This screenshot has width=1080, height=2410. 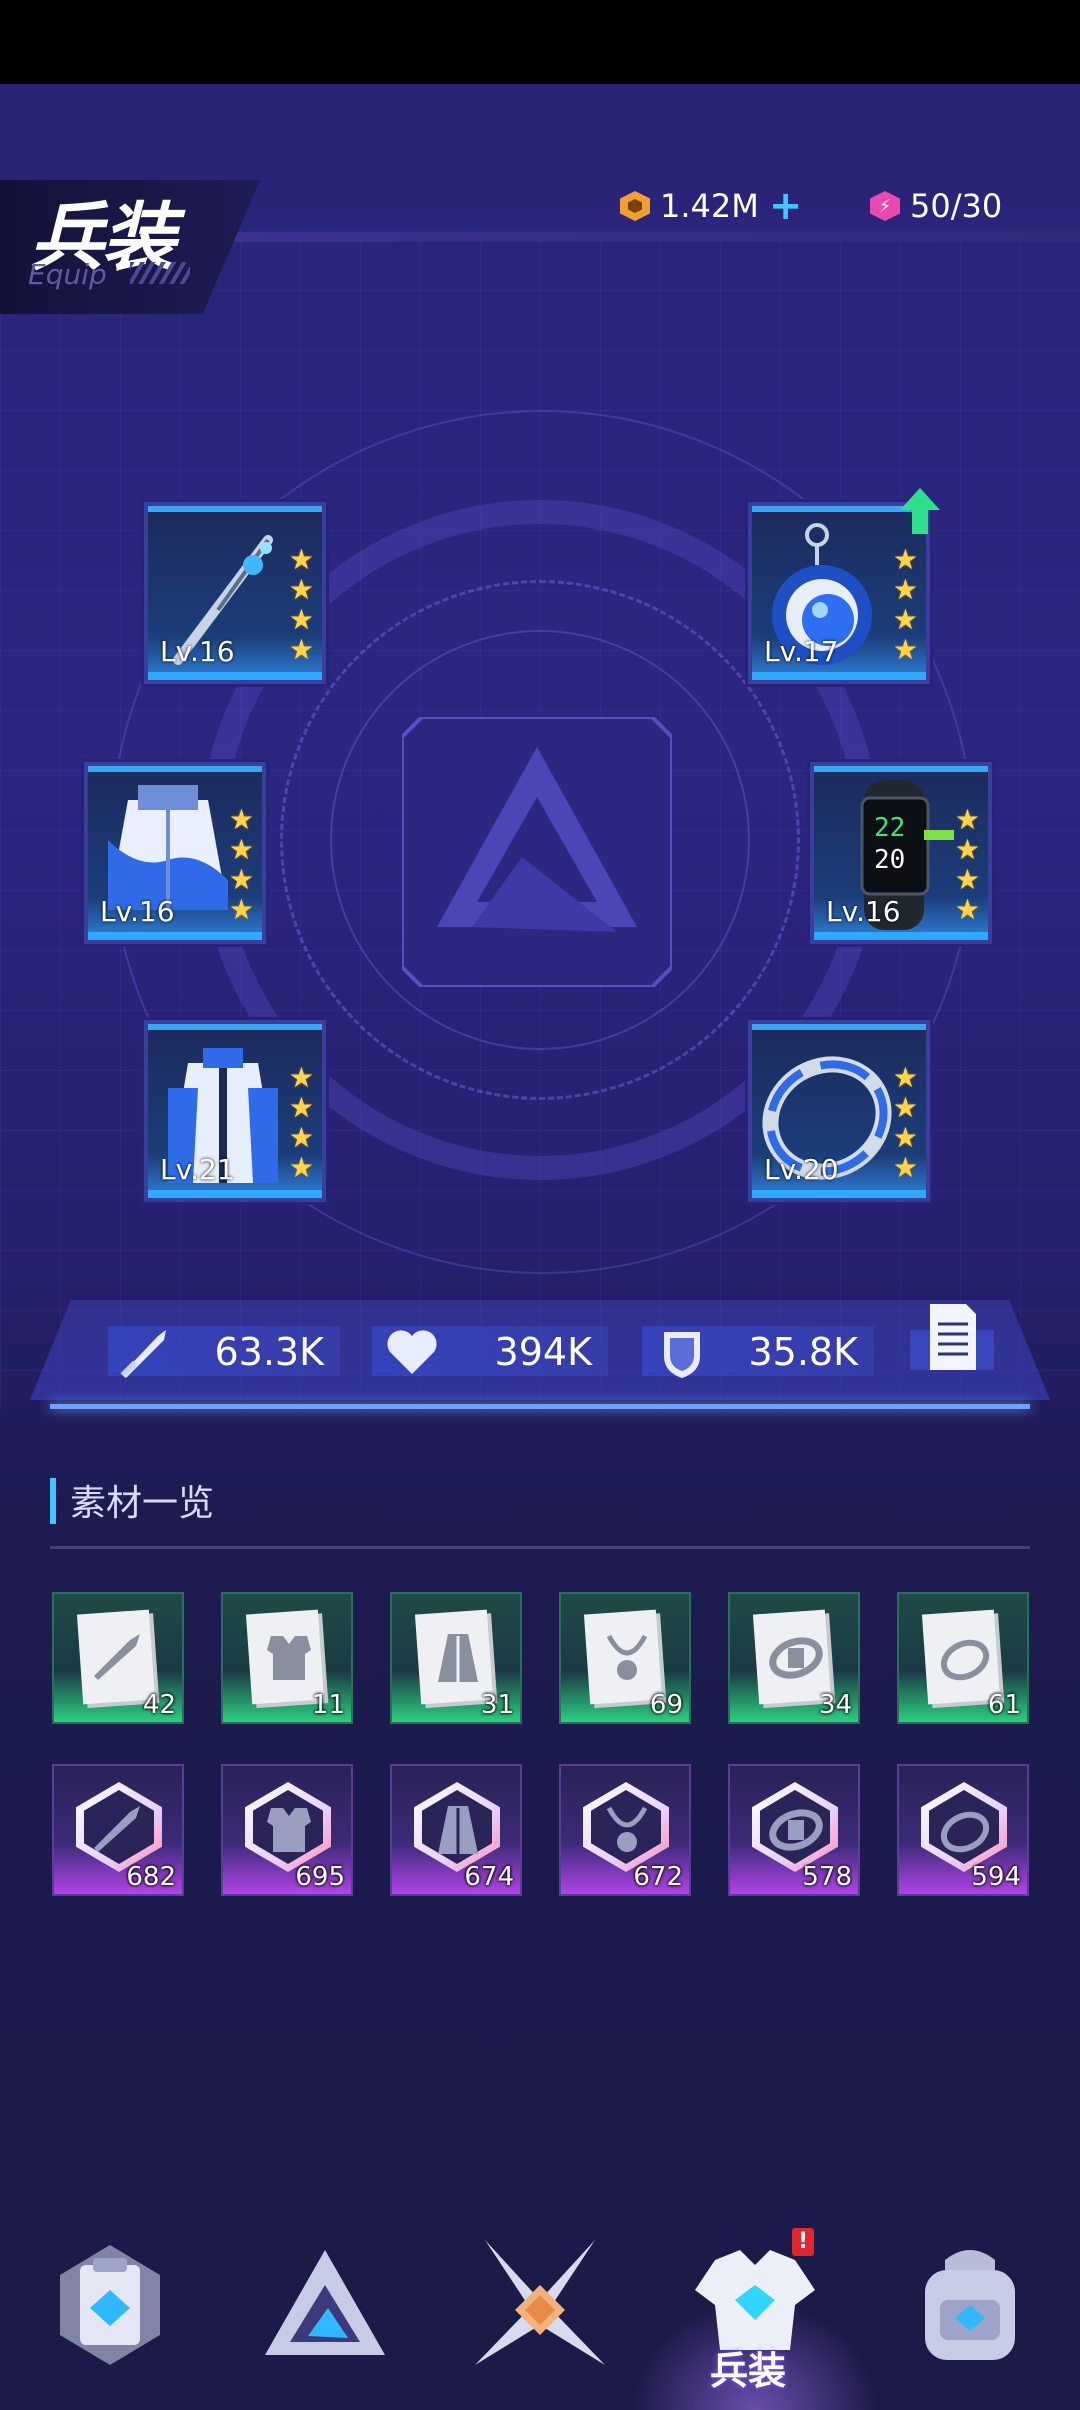 What do you see at coordinates (801, 1169) in the screenshot?
I see `level-label: Lv.20` at bounding box center [801, 1169].